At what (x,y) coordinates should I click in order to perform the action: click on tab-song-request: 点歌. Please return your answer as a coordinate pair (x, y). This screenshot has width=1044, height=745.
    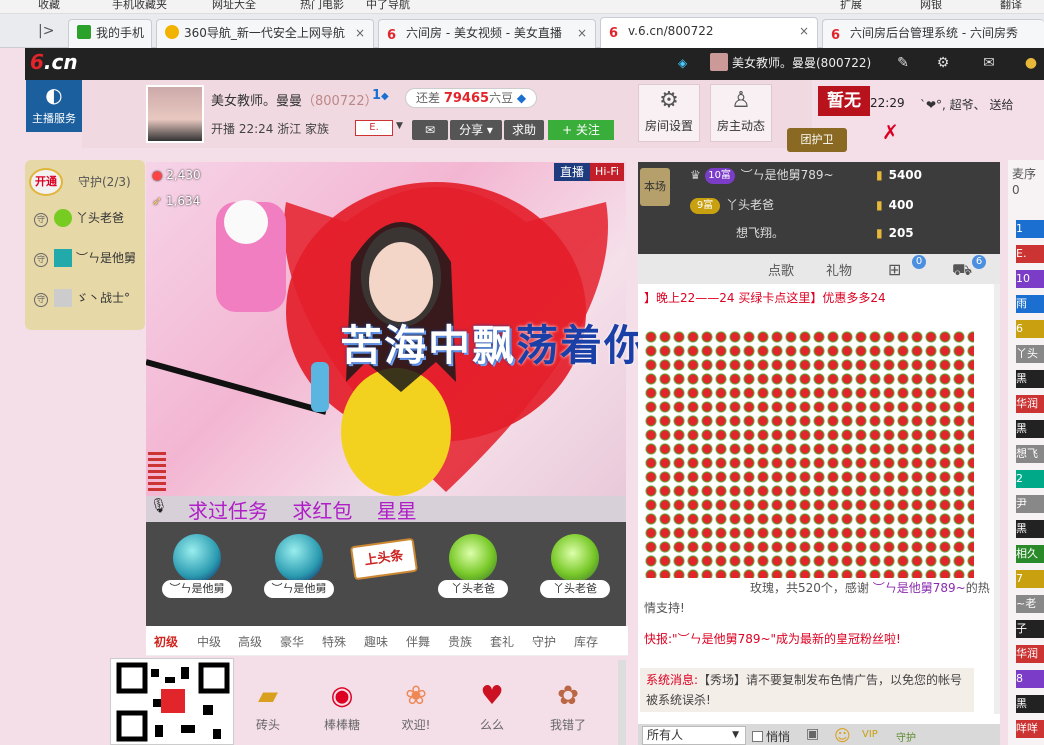
    Looking at the image, I should click on (781, 269).